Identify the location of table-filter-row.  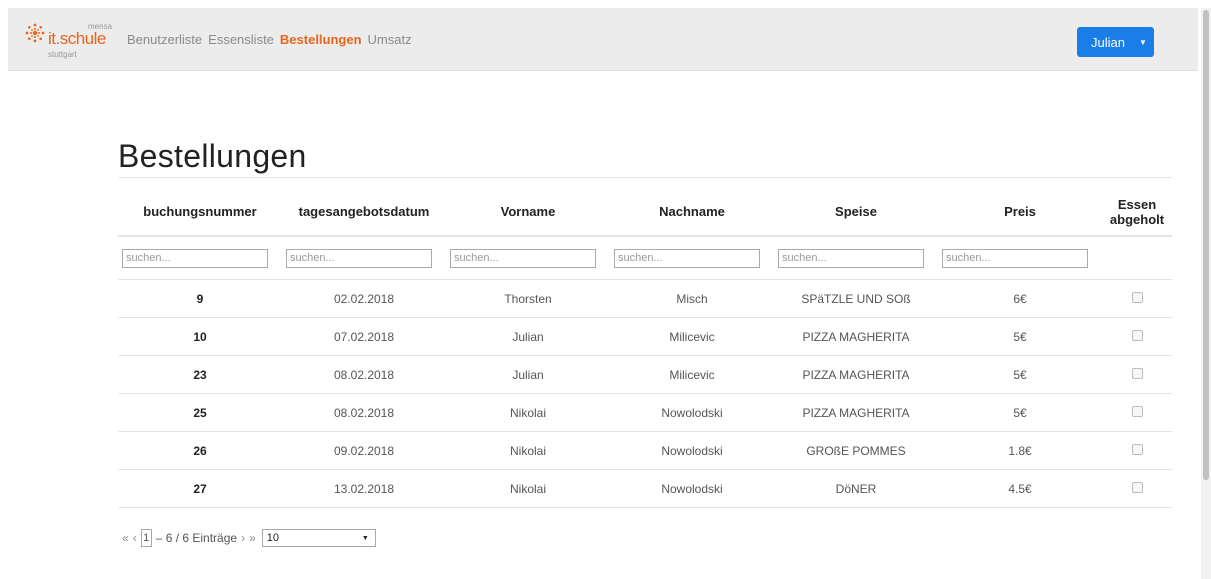
(645, 258).